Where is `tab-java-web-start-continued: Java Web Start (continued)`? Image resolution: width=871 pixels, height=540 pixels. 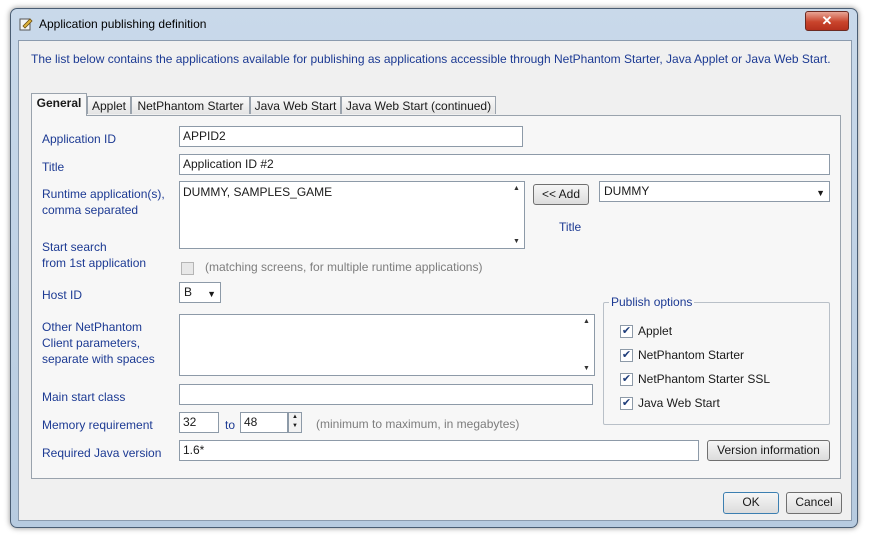
tab-java-web-start-continued: Java Web Start (continued) is located at coordinates (418, 105).